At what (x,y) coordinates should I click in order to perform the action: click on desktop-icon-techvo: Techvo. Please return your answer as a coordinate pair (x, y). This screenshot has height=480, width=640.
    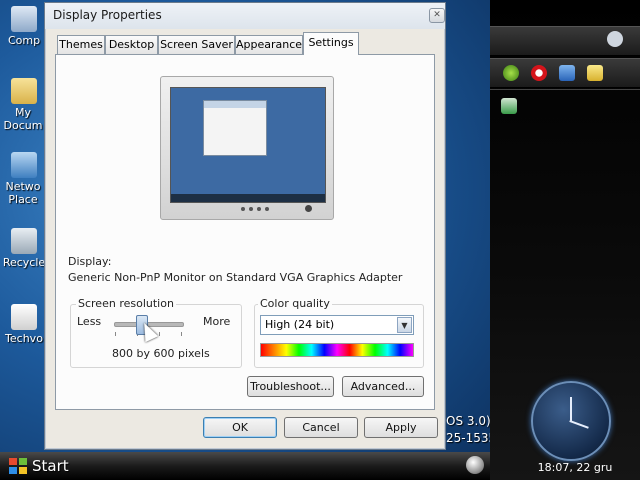
    Looking at the image, I should click on (24, 324).